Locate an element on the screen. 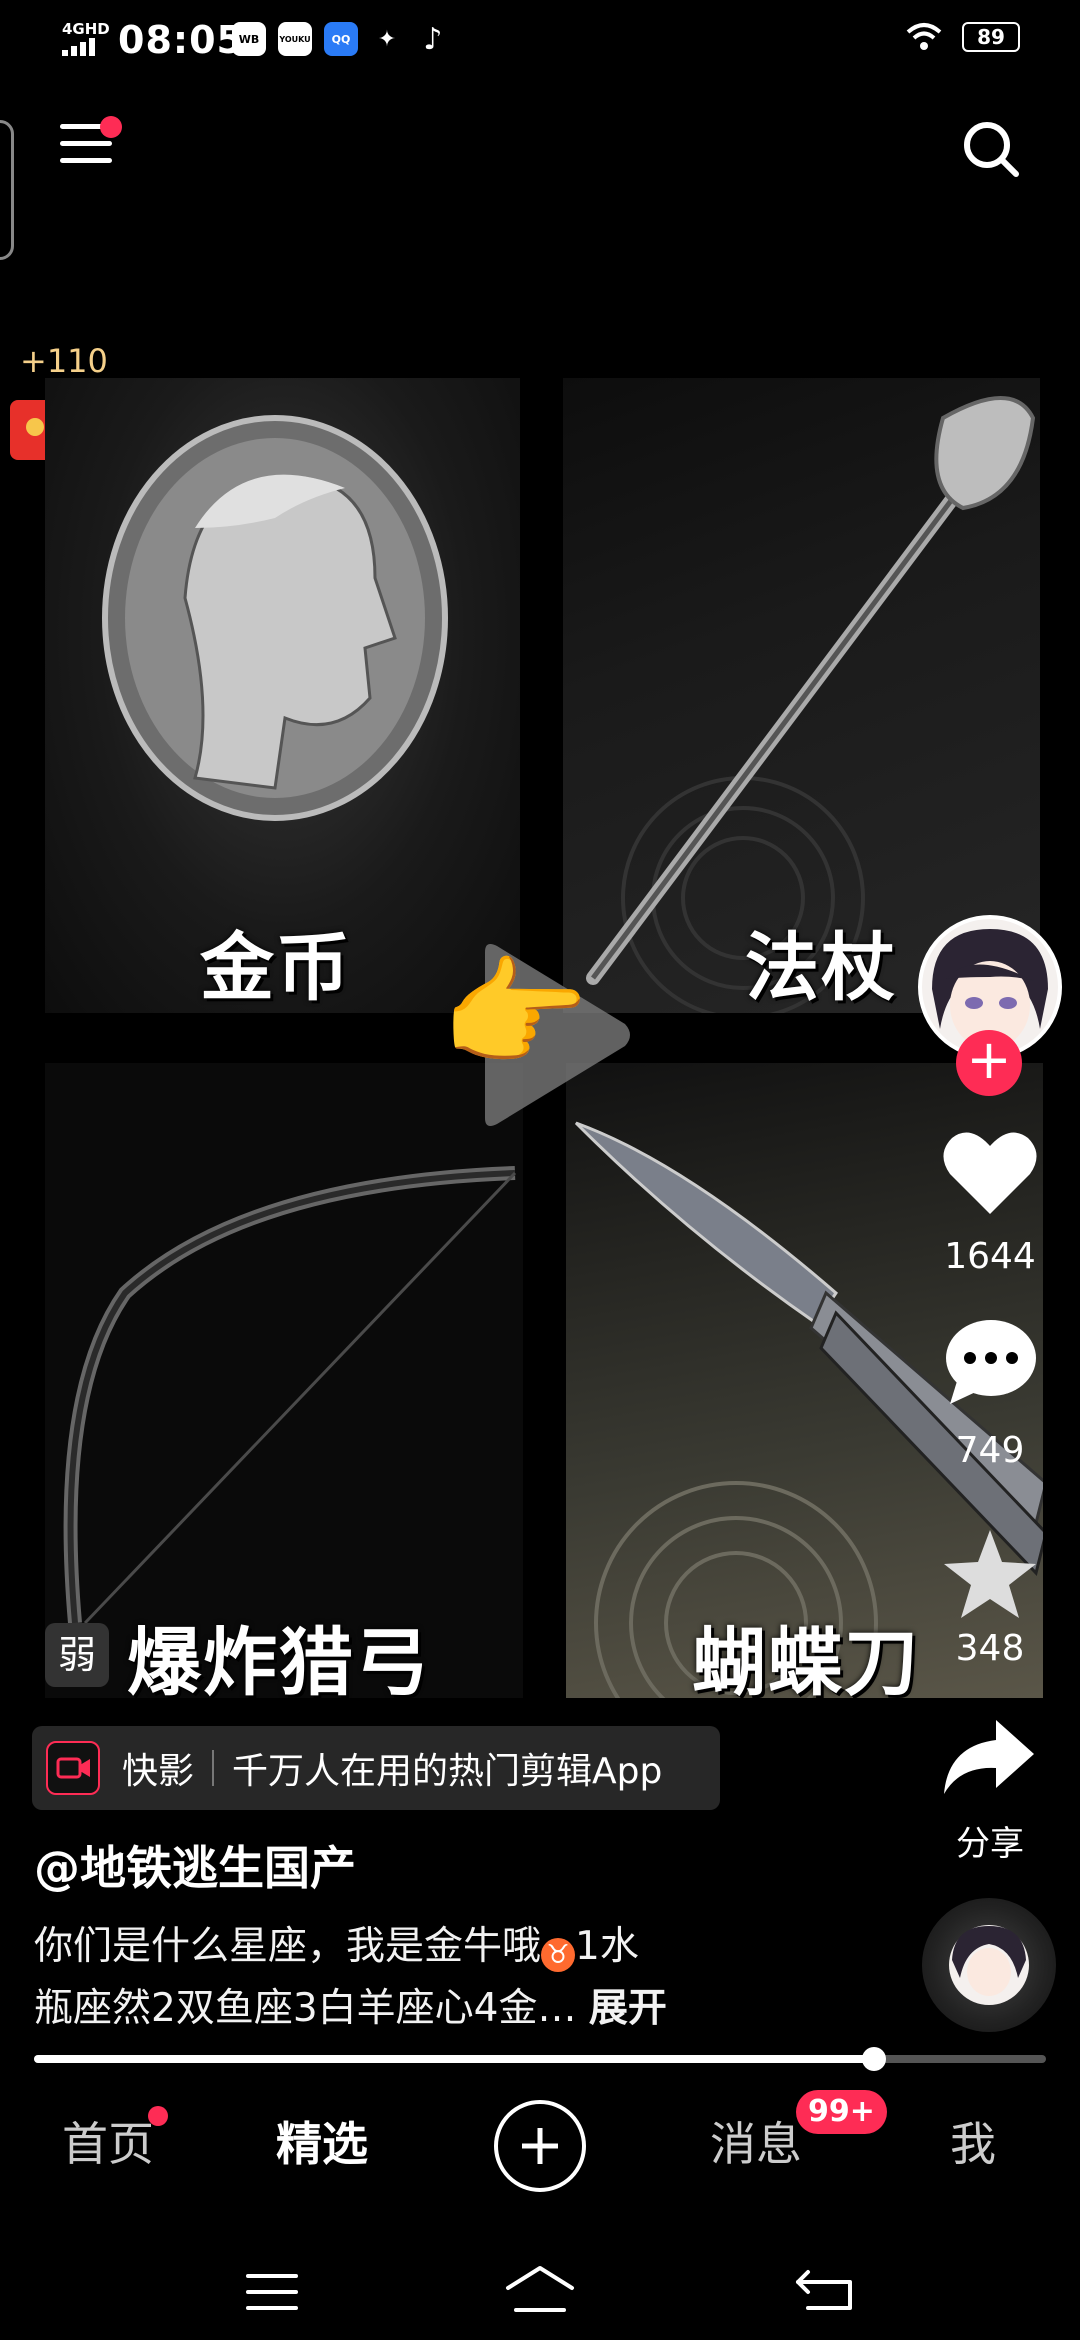 This screenshot has width=1080, height=2340. tab-messages: 消息 is located at coordinates (756, 2141).